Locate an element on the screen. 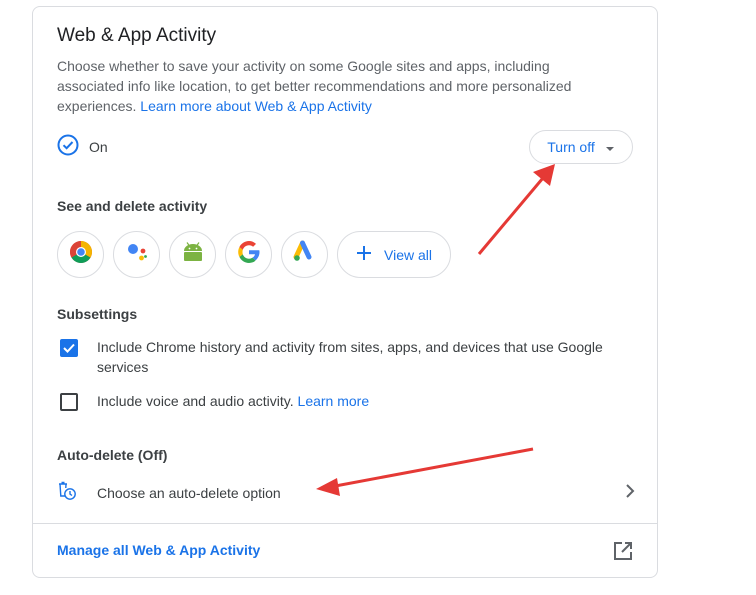 Image resolution: width=756 pixels, height=595 pixels. manage-activity-link: Manage all Web & App Activity is located at coordinates (158, 550).